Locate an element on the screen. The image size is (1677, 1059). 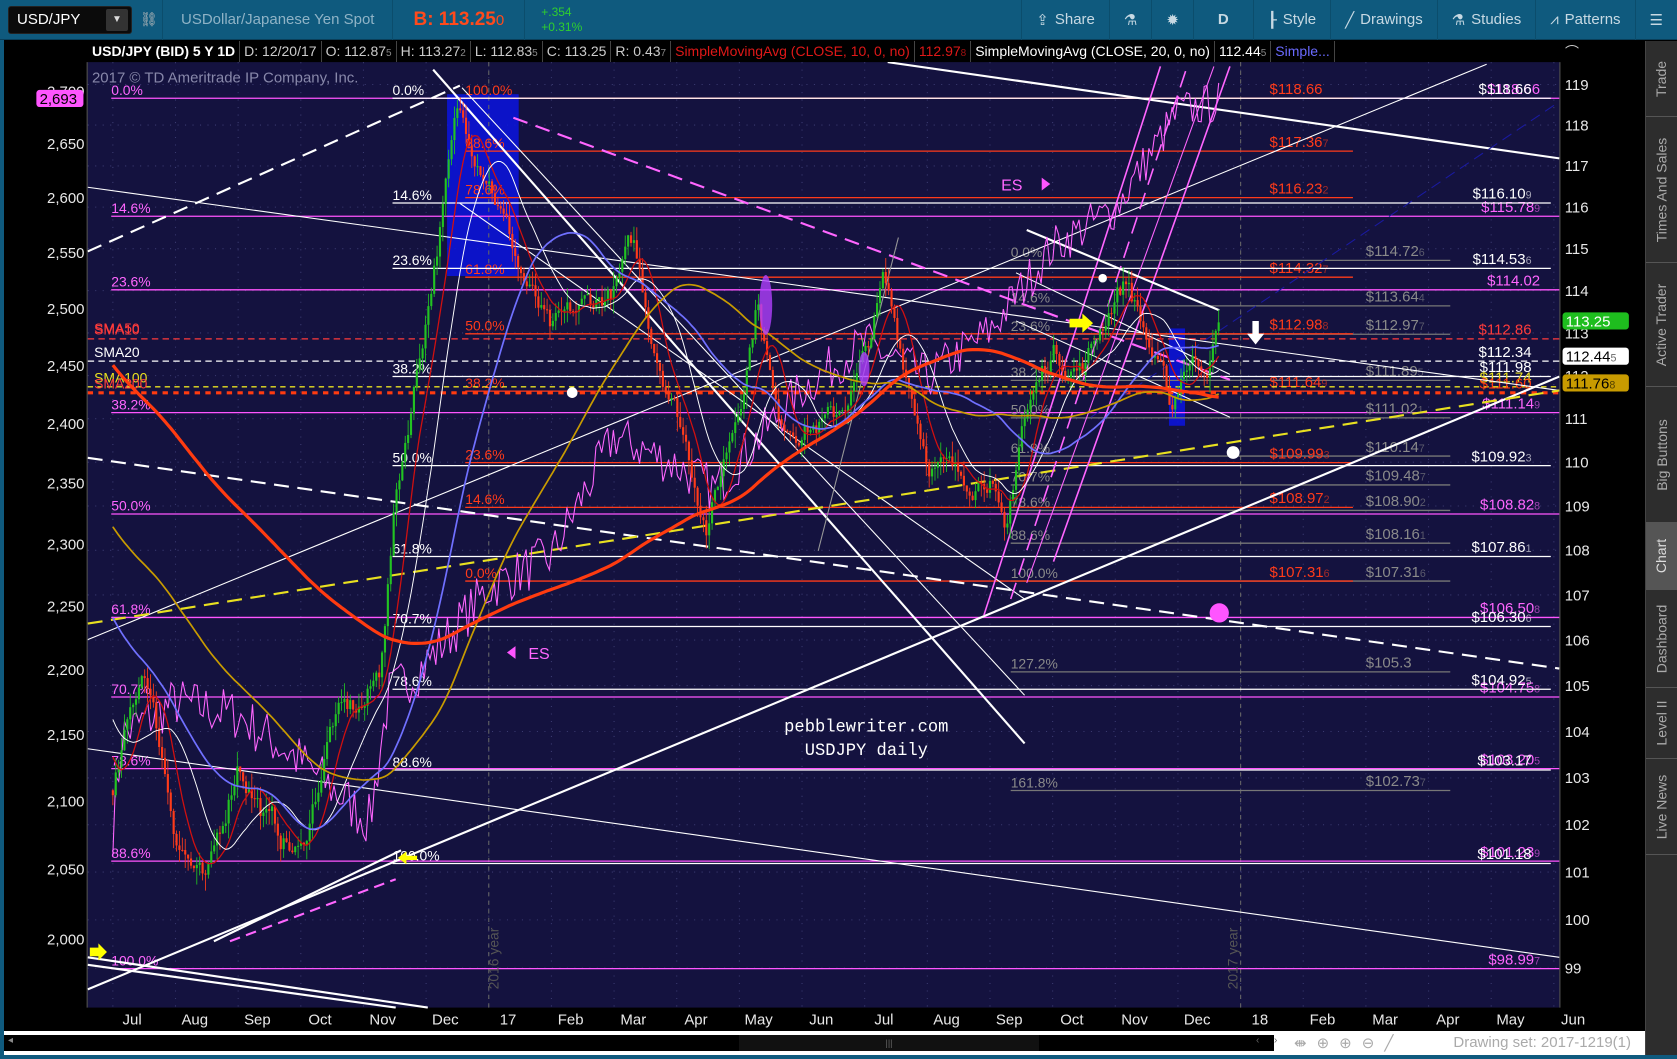
symbol-selector: USD/JPY ▼ is located at coordinates (70, 19).